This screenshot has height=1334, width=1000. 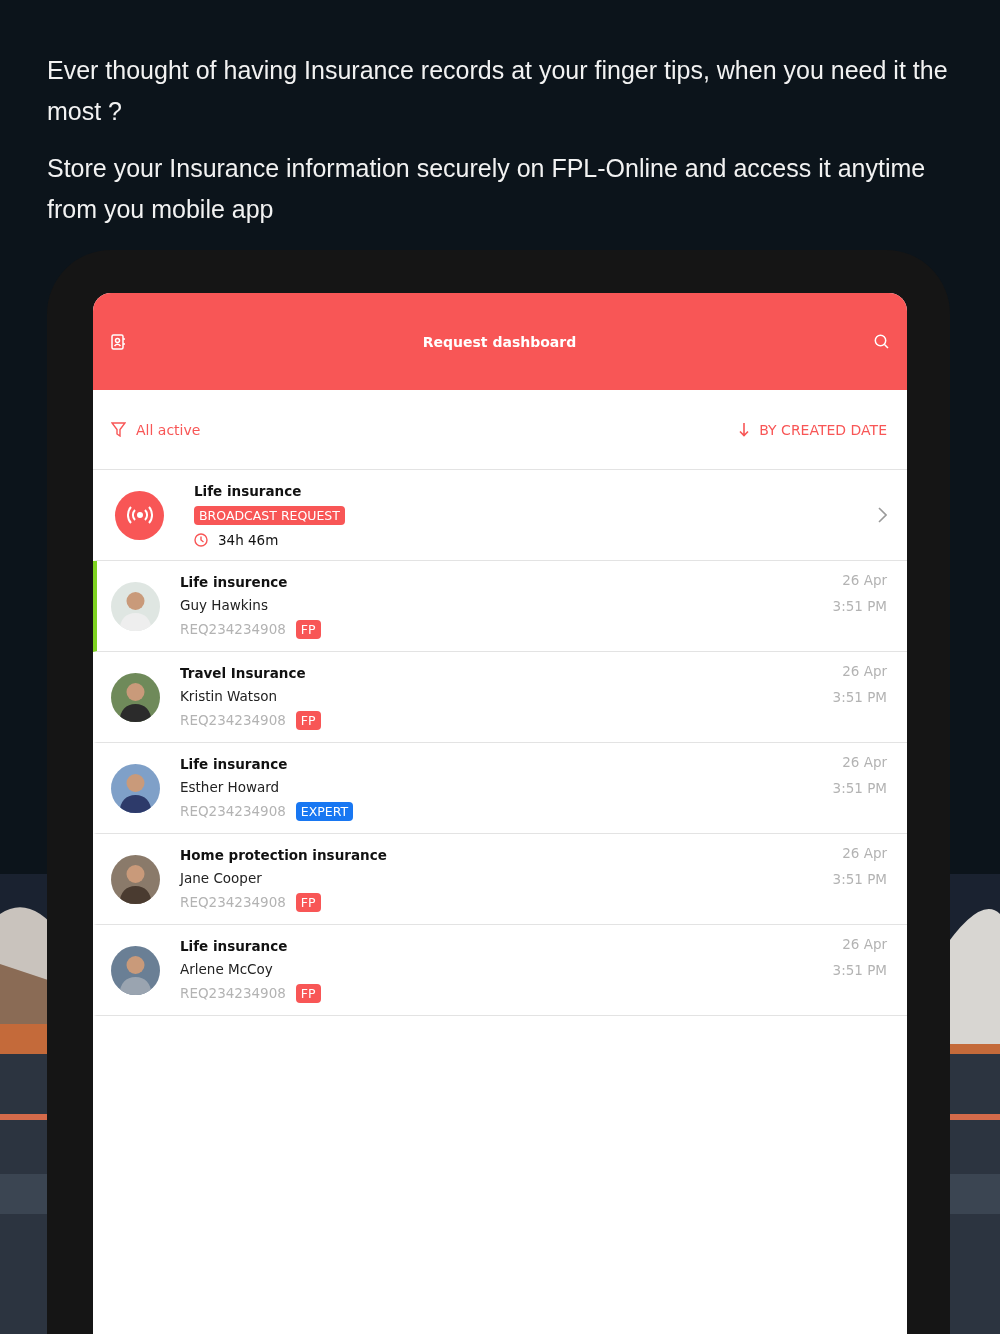 What do you see at coordinates (498, 91) in the screenshot?
I see `intro-text: Ever thought of having Insurance records at your finger tips, when you need it the most ?` at bounding box center [498, 91].